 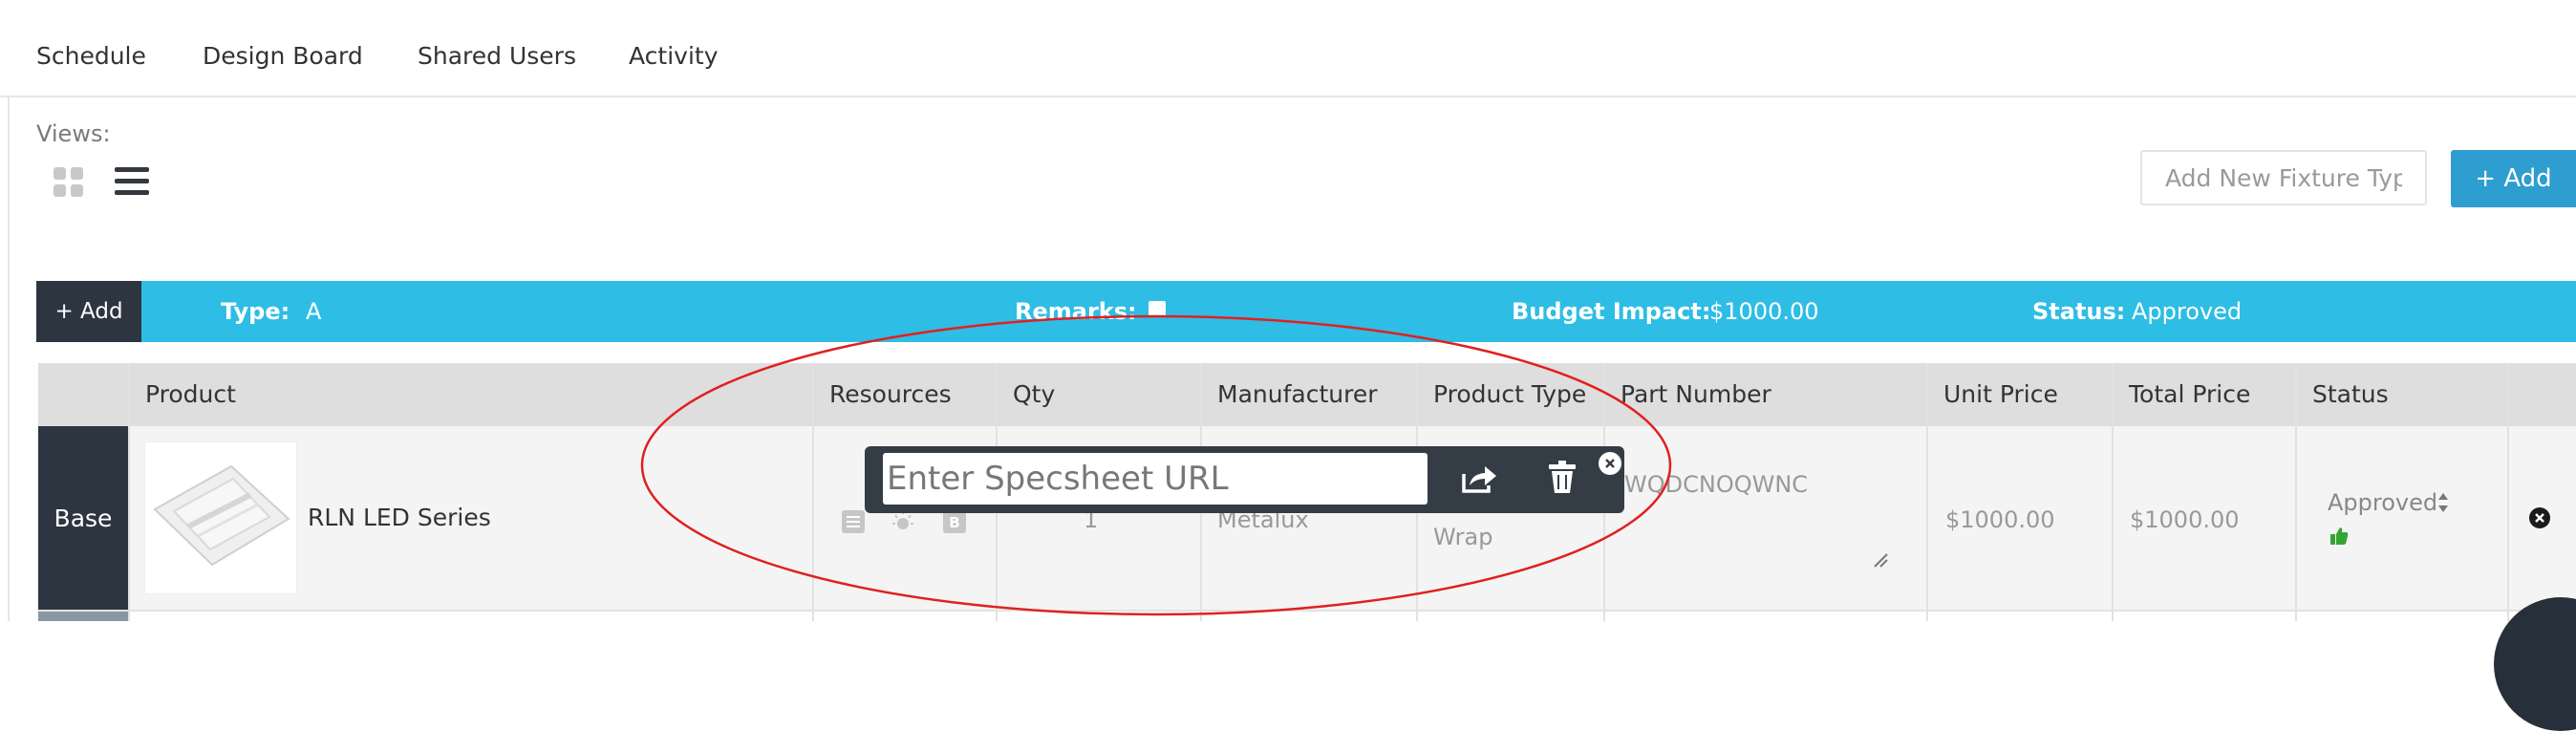 What do you see at coordinates (2000, 394) in the screenshot?
I see `header-unit-price: Unit Price` at bounding box center [2000, 394].